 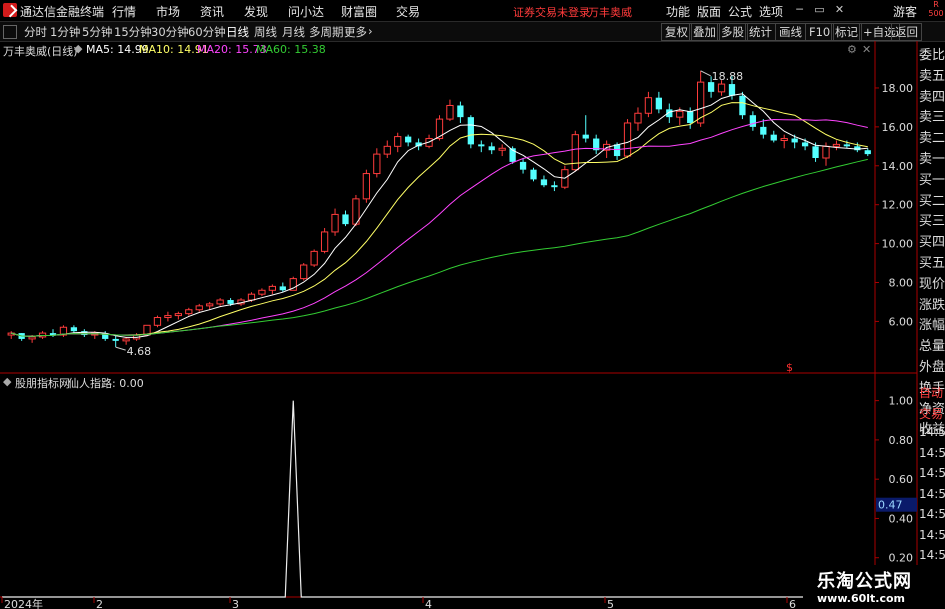 What do you see at coordinates (932, 473) in the screenshot?
I see `indicator-side-label-4: 14:56` at bounding box center [932, 473].